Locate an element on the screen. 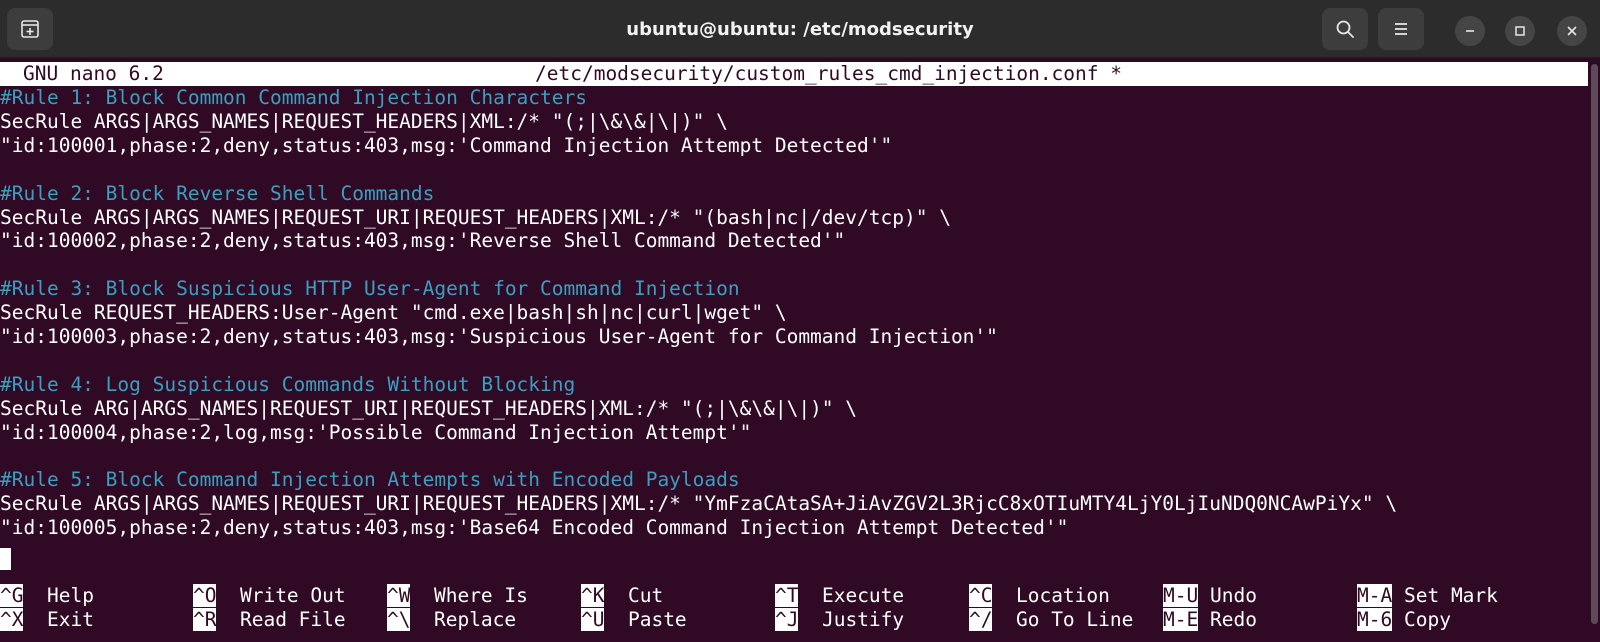 This screenshot has width=1600, height=642. shortcut-label: Paste is located at coordinates (657, 619).